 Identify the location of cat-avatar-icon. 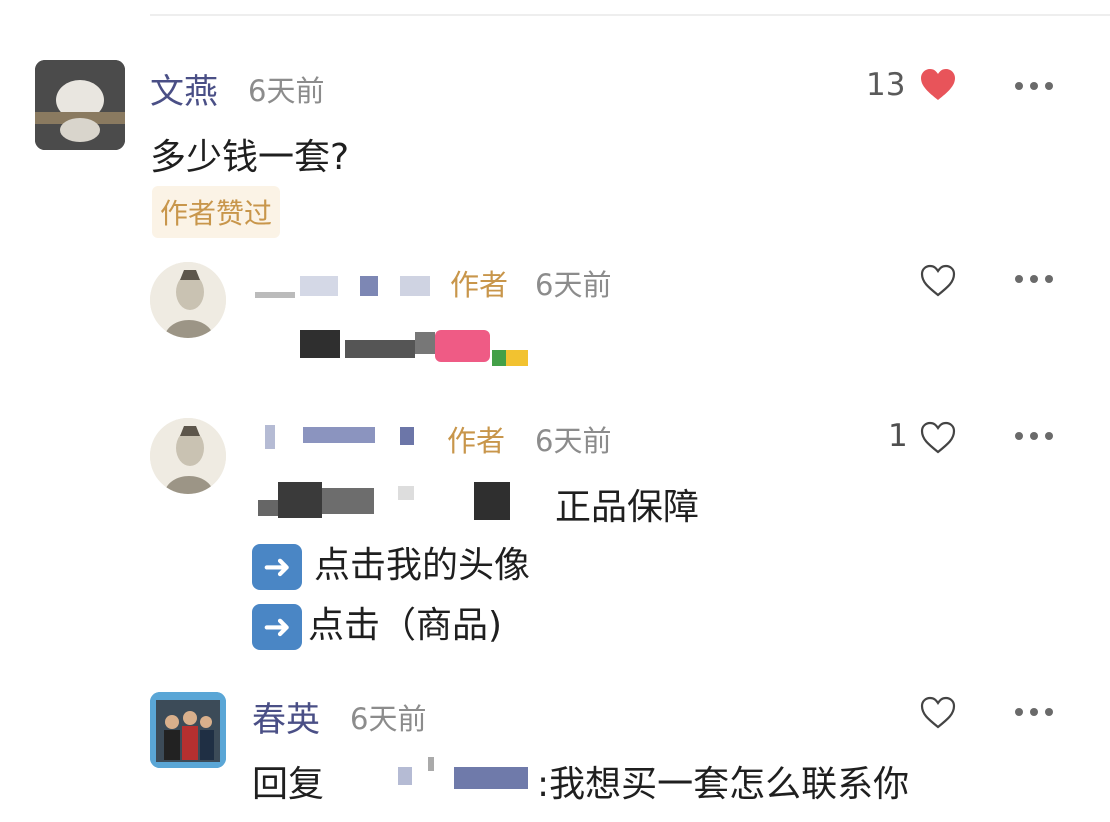
(80, 105).